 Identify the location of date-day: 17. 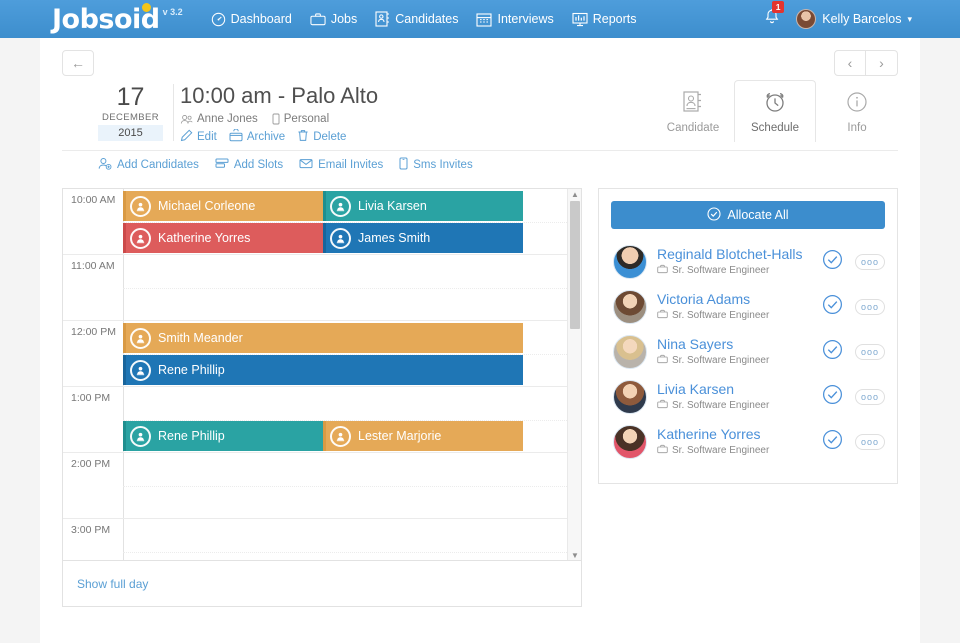
(130, 97).